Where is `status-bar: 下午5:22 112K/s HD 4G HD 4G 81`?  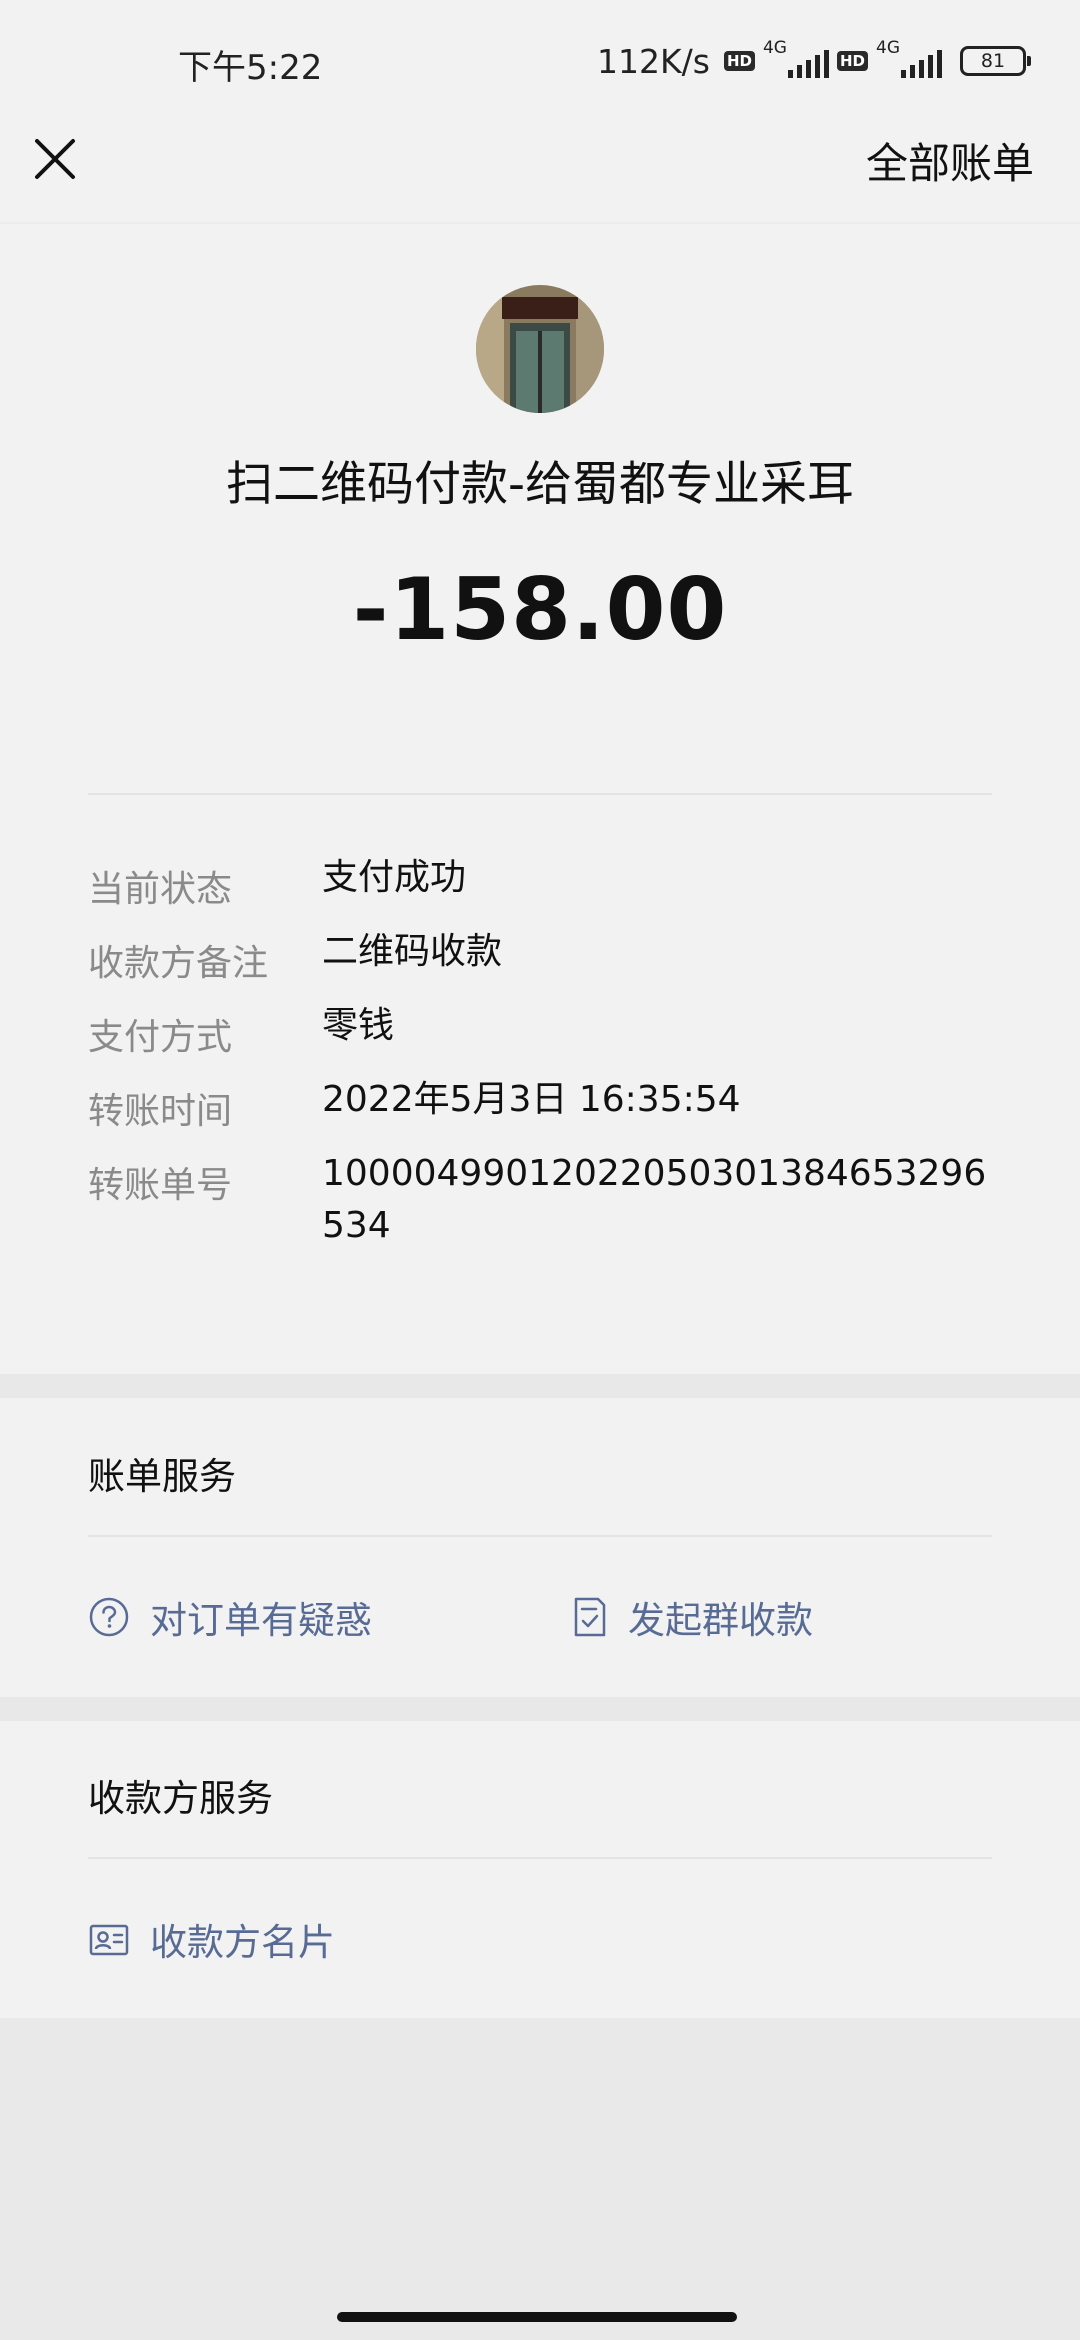 status-bar: 下午5:22 112K/s HD 4G HD 4G 81 is located at coordinates (540, 61).